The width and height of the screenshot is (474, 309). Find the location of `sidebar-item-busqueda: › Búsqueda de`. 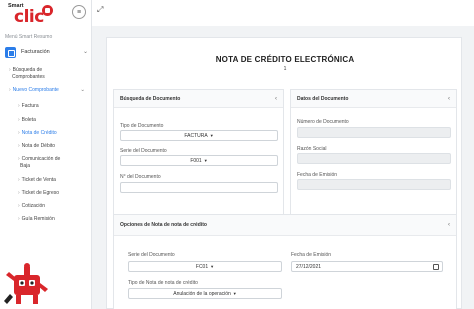

sidebar-item-busqueda: › Búsqueda de is located at coordinates (25, 70).